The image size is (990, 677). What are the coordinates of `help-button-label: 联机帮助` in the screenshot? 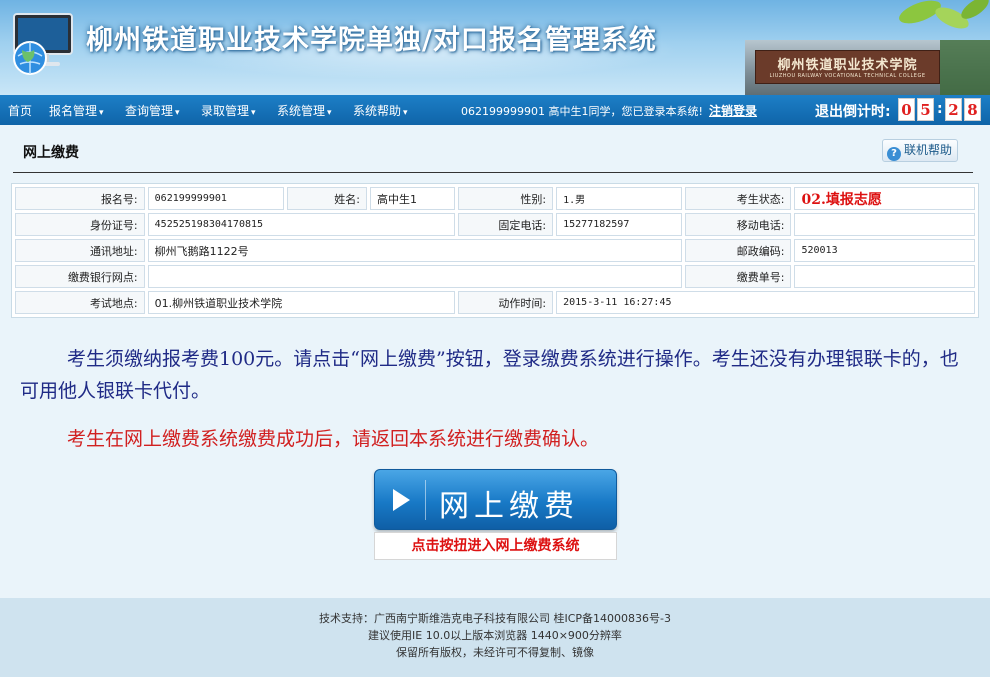 It's located at (928, 150).